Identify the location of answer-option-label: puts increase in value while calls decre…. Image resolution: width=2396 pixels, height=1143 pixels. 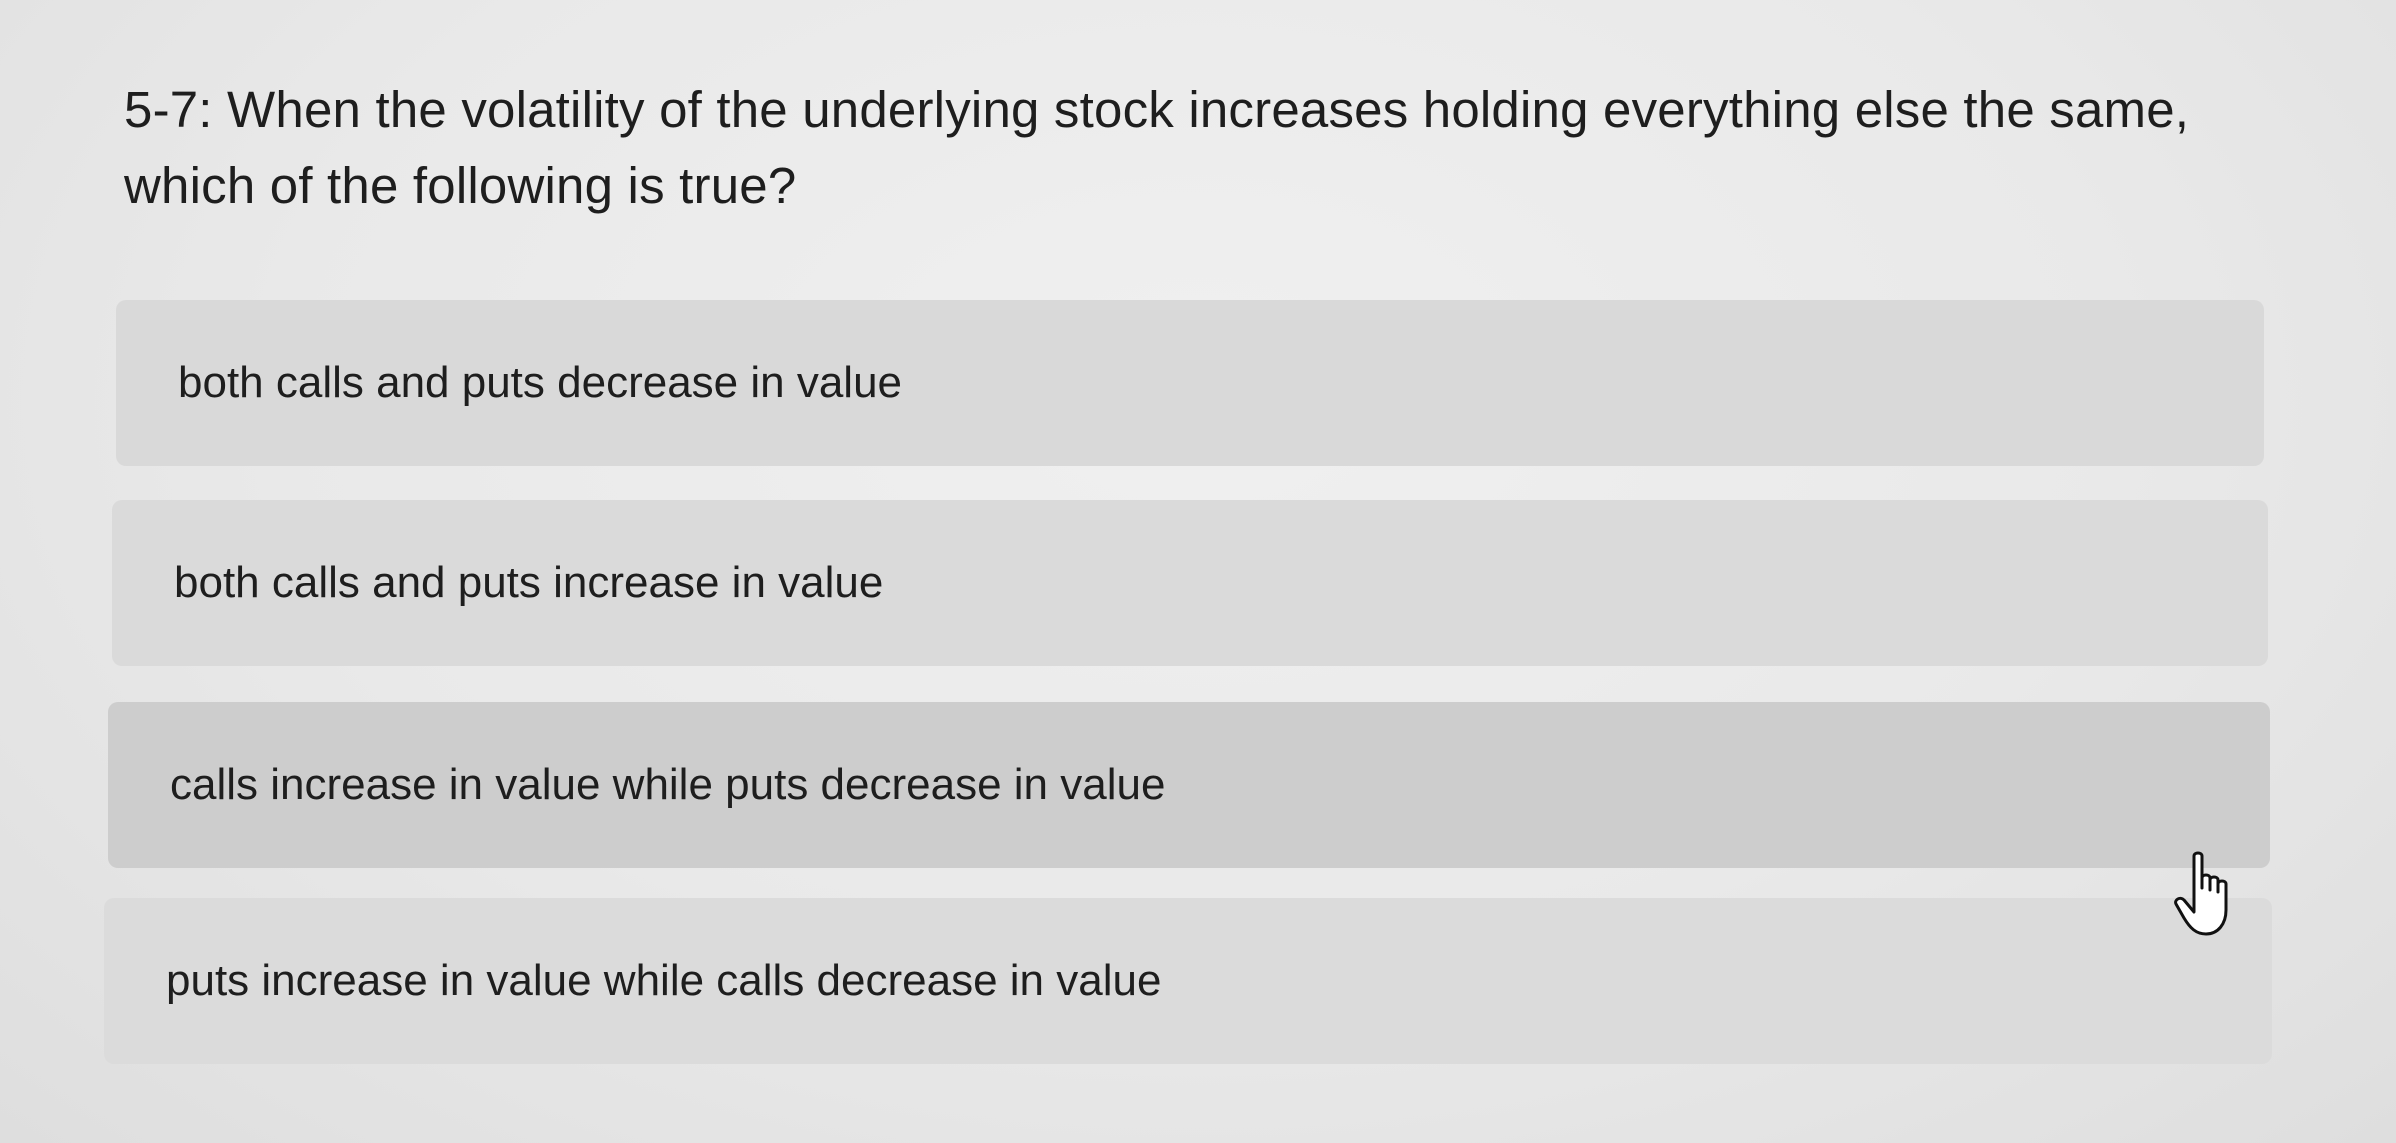
(664, 980).